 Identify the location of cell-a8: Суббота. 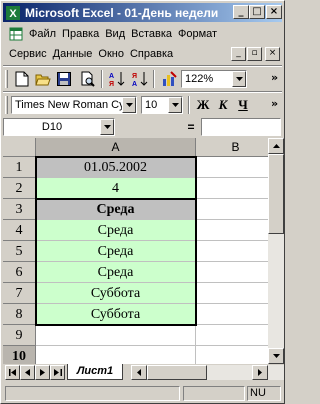
(116, 314).